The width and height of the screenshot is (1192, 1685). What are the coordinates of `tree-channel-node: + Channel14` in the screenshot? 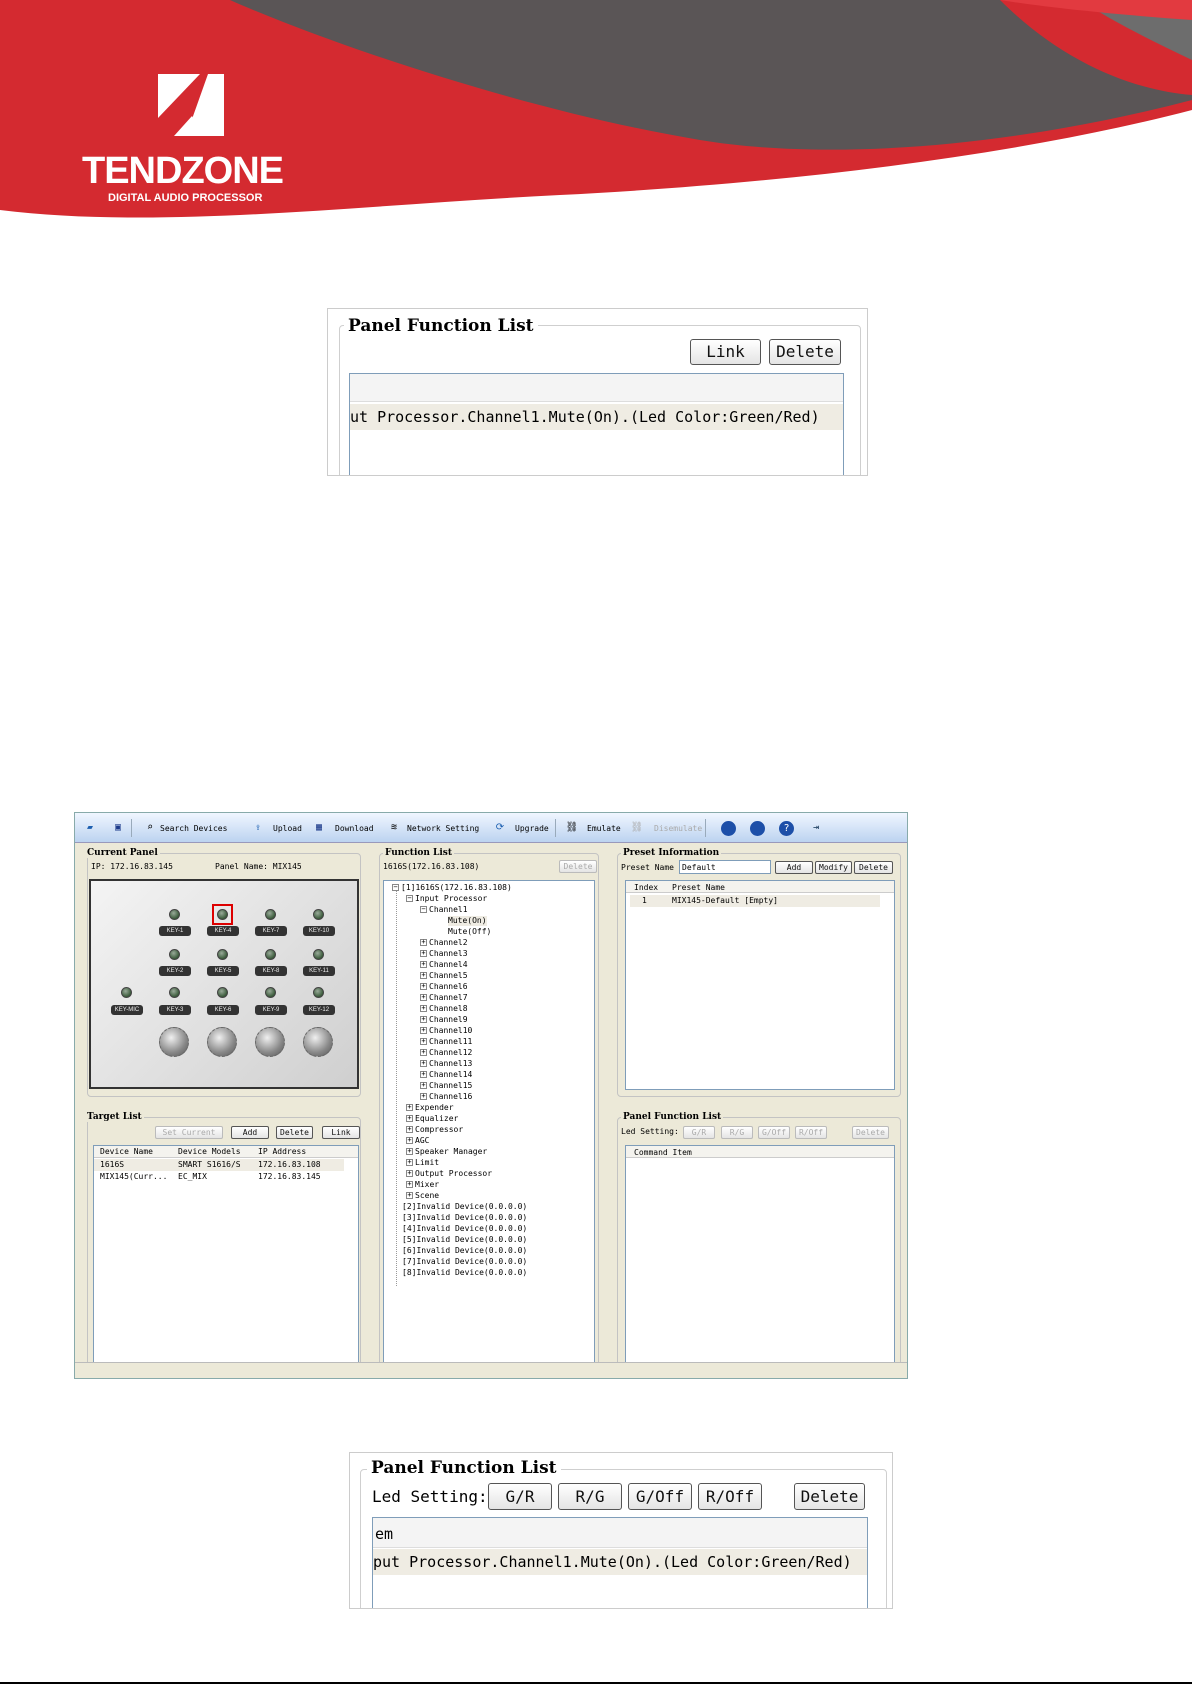 It's located at (446, 1075).